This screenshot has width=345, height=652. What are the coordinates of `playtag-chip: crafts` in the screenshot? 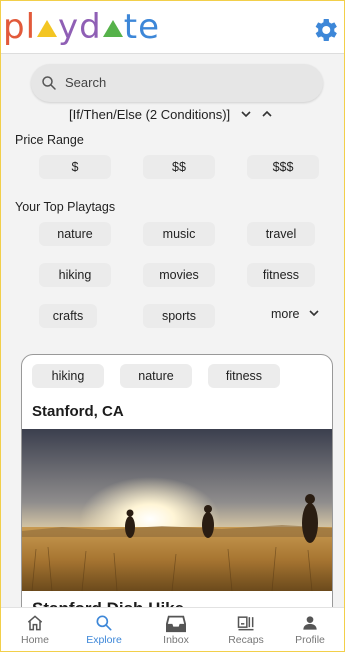 It's located at (68, 316).